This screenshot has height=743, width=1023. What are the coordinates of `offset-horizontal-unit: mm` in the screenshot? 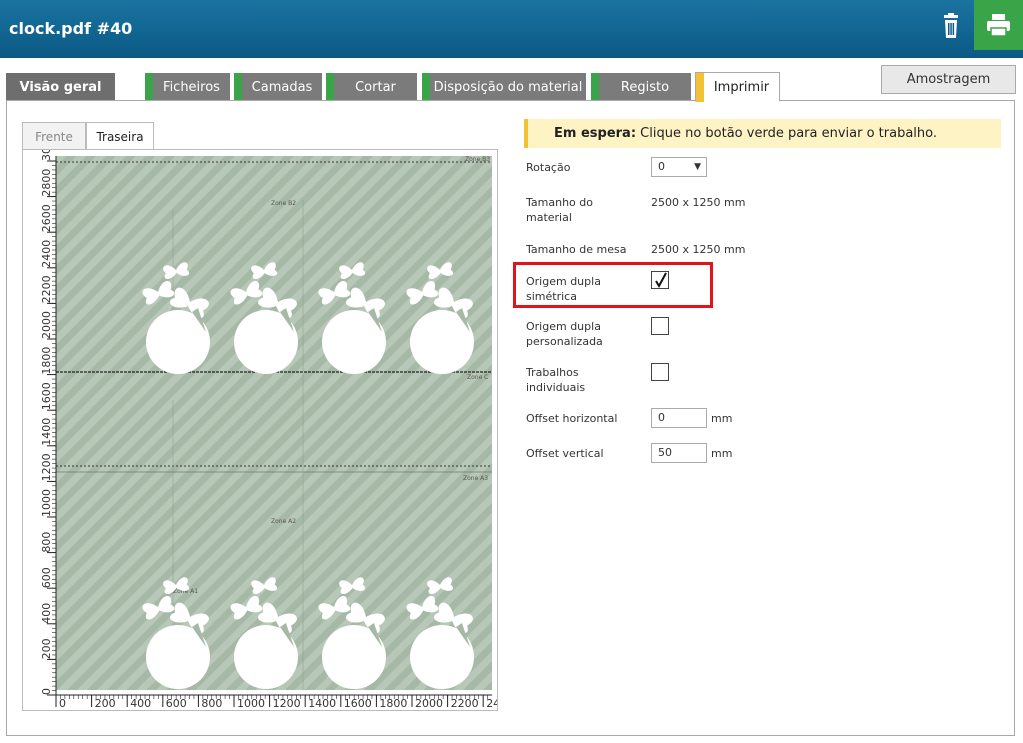 It's located at (722, 418).